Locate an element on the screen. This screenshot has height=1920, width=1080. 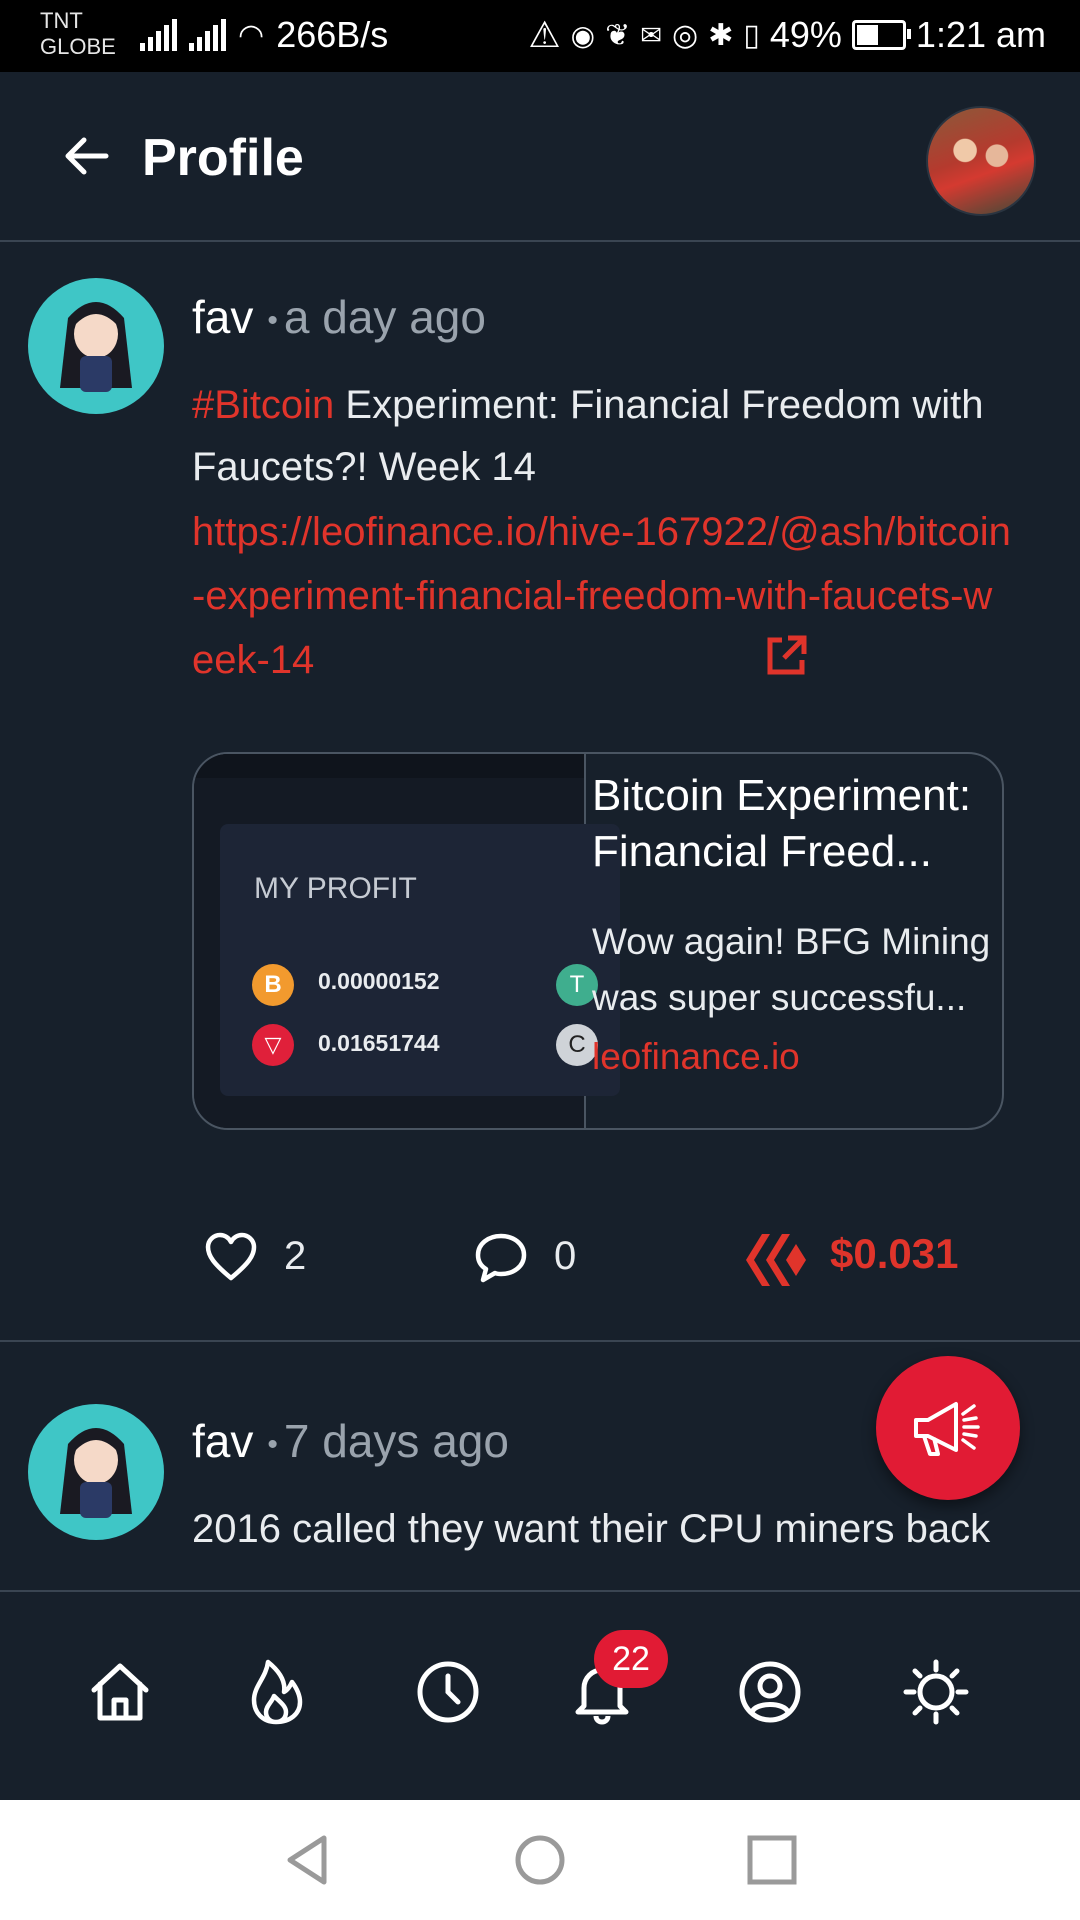
thumbnail-value: 0.01651744 is located at coordinates (379, 1043).